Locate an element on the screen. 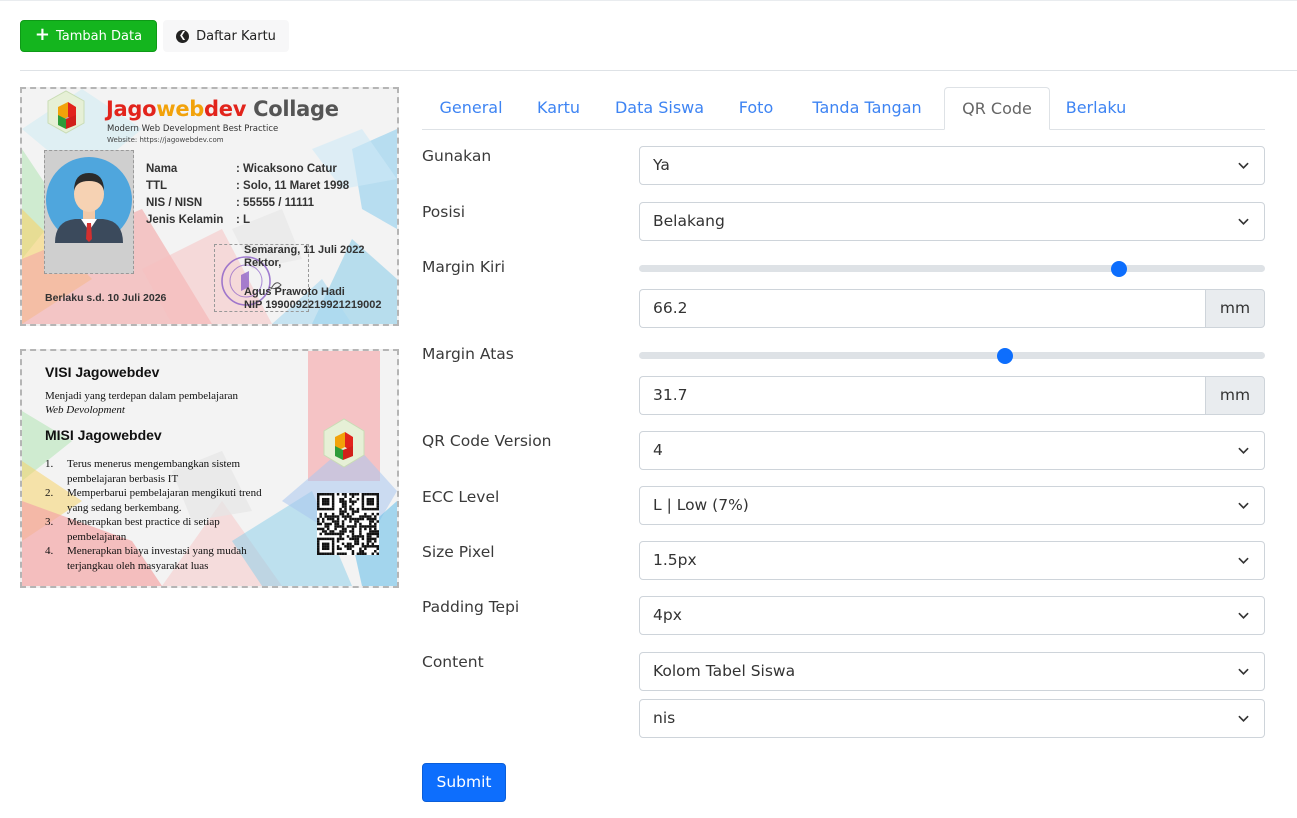  input-margin-kiri-value: 66.2 is located at coordinates (670, 308).